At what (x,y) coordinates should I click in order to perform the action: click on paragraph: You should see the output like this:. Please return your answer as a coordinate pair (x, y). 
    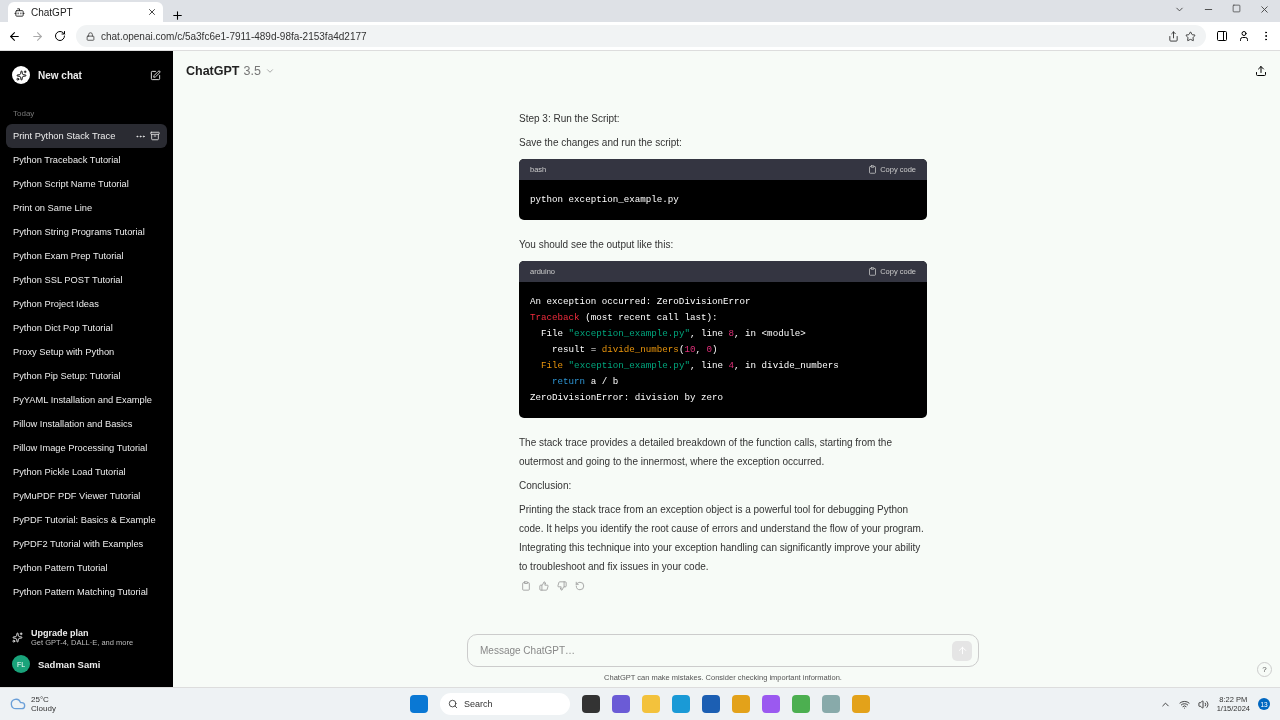
    Looking at the image, I should click on (597, 245).